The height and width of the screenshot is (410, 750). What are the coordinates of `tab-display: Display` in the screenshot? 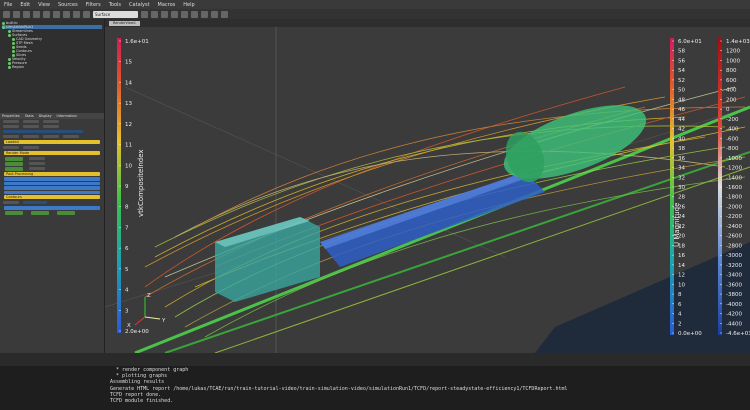 It's located at (45, 116).